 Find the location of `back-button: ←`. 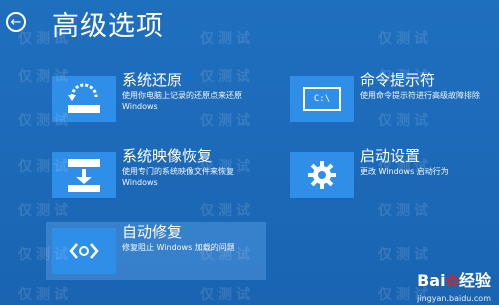

back-button: ← is located at coordinates (16, 22).